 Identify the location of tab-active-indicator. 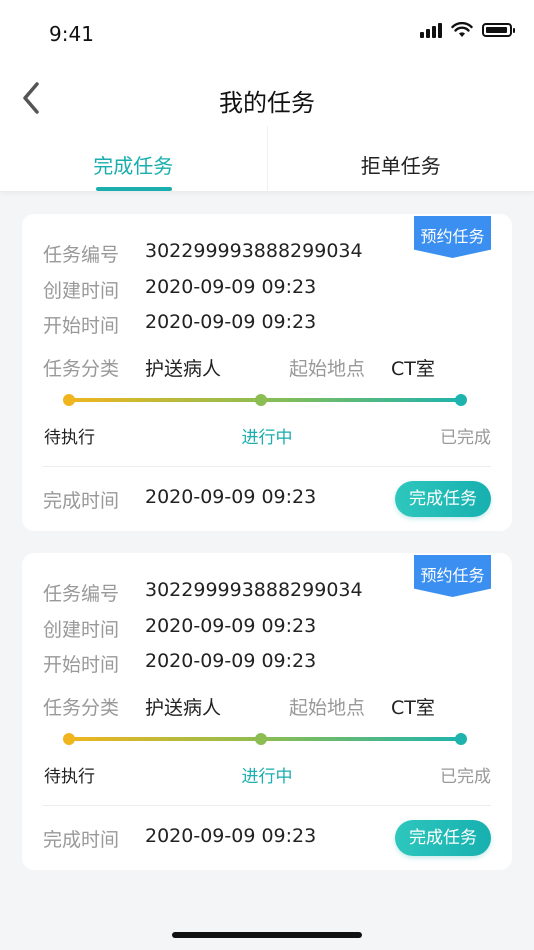
(134, 189).